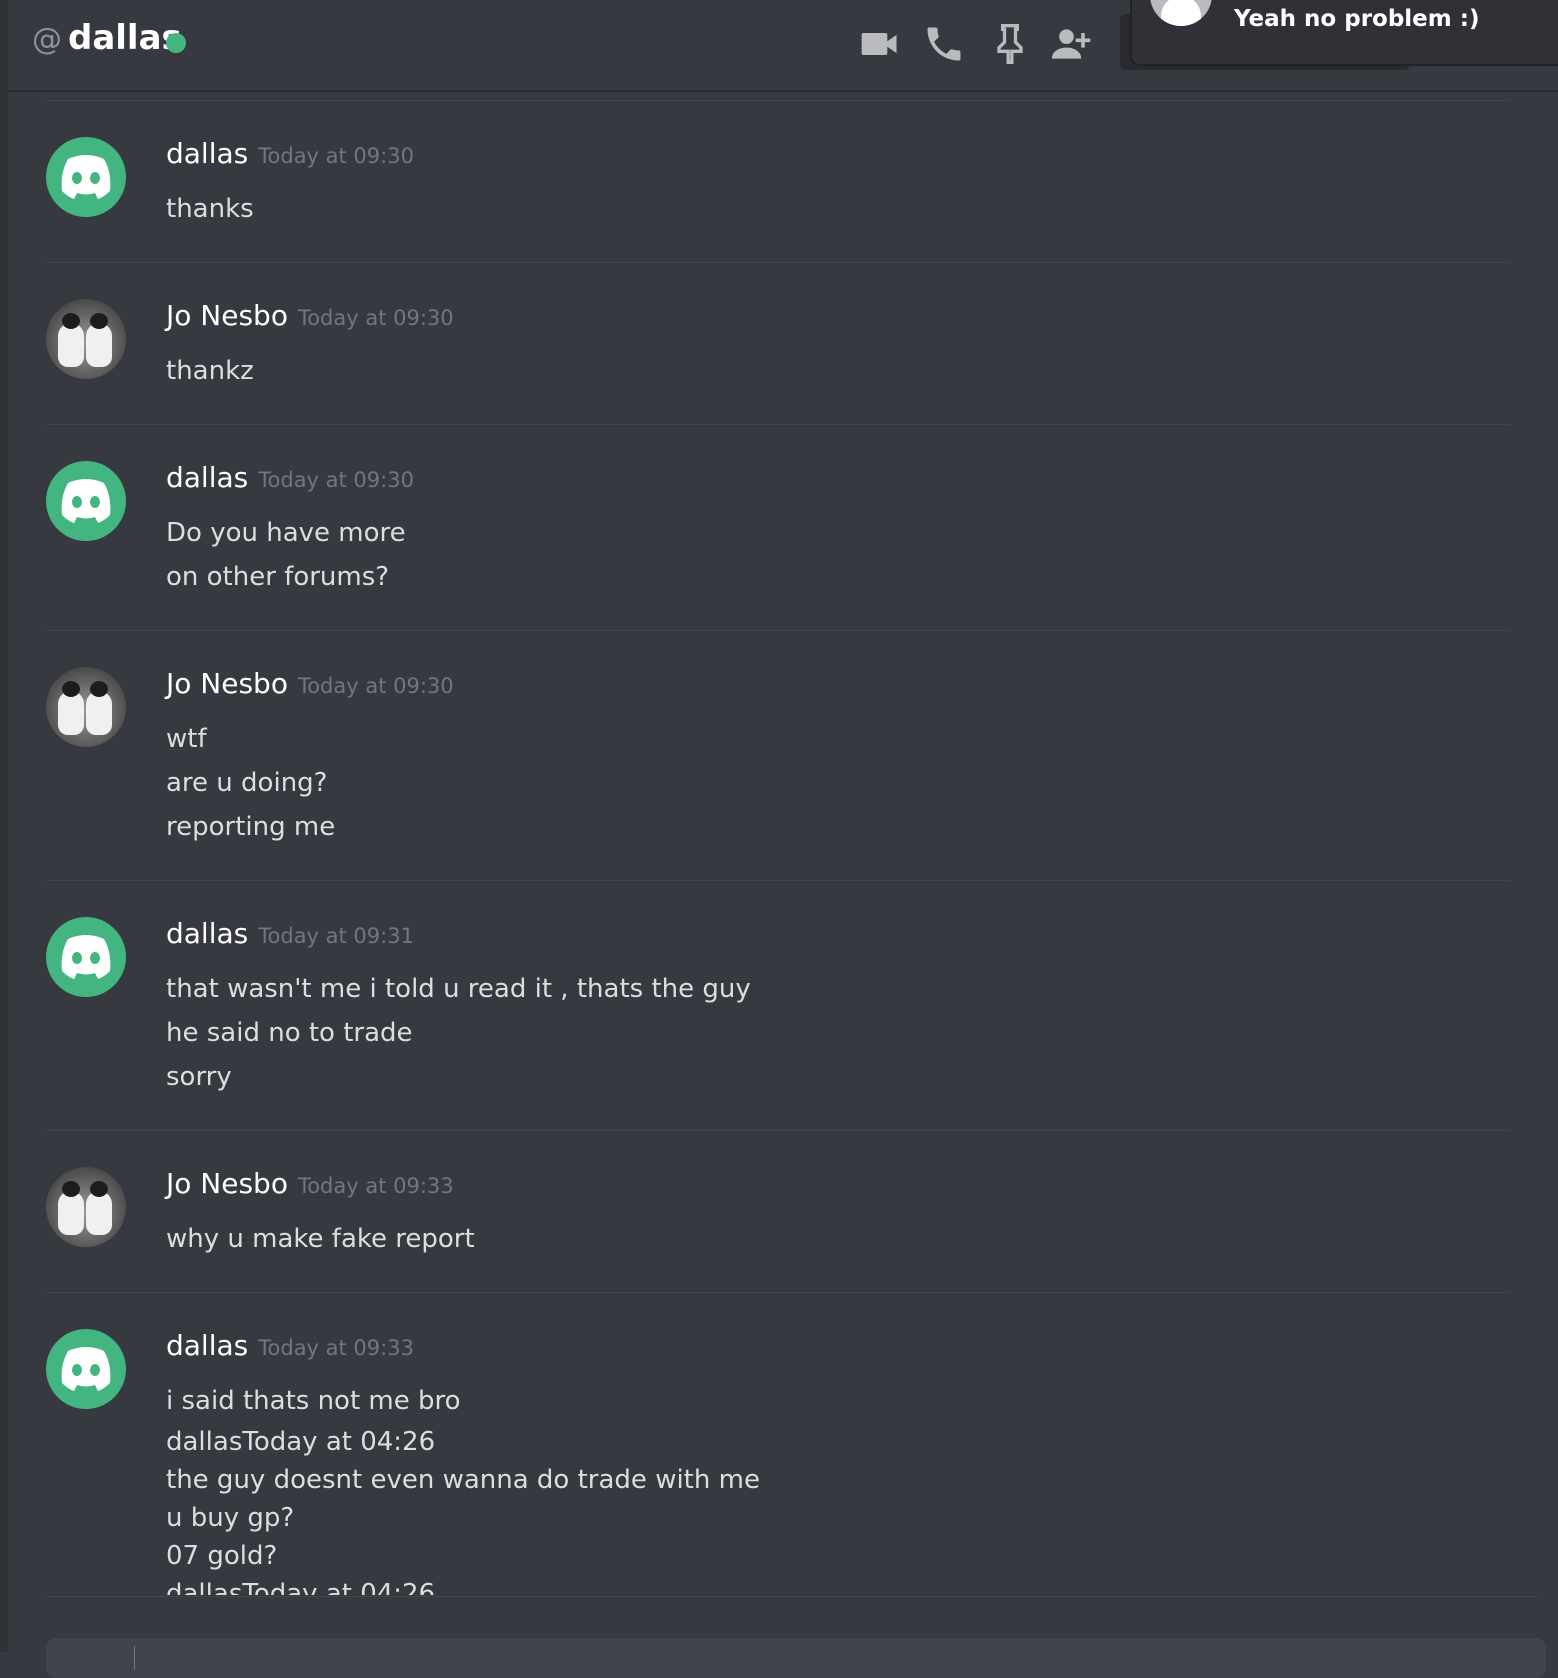 This screenshot has width=1558, height=1678. What do you see at coordinates (4, 826) in the screenshot?
I see `left-edge-panel` at bounding box center [4, 826].